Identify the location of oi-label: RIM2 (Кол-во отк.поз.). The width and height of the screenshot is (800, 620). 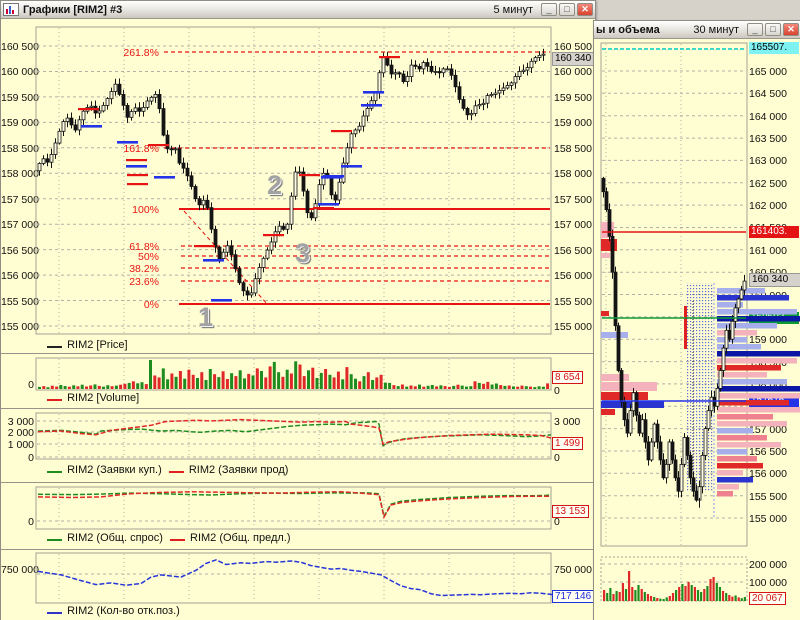
(123, 611).